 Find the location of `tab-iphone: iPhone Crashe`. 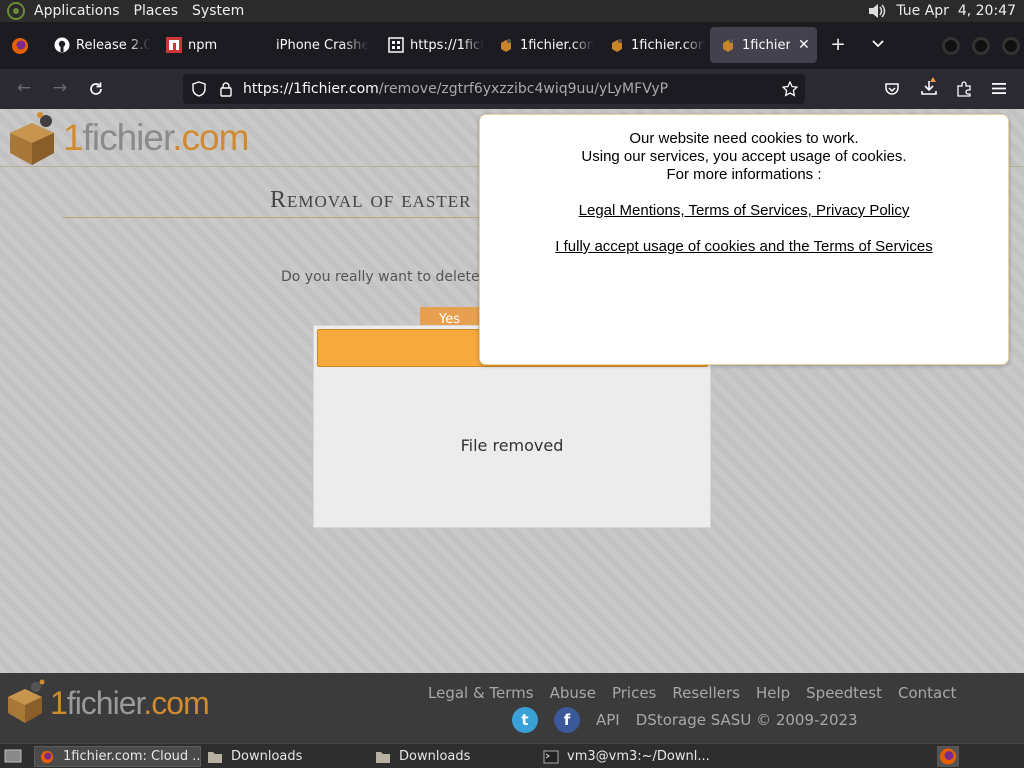

tab-iphone: iPhone Crashe is located at coordinates (324, 45).